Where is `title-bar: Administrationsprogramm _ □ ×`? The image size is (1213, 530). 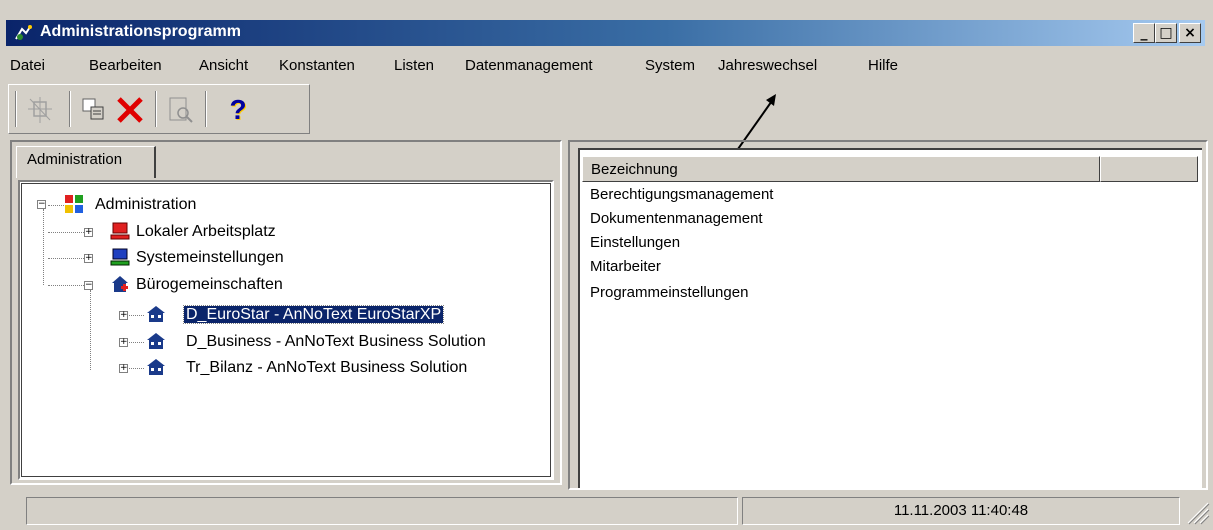
title-bar: Administrationsprogramm _ □ × is located at coordinates (605, 33).